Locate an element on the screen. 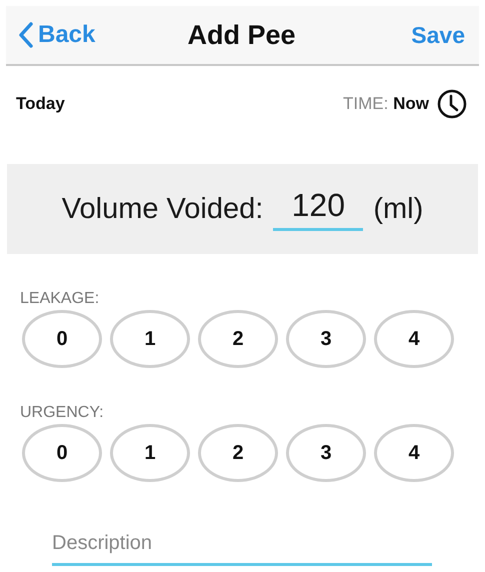  description-field: Description is located at coordinates (242, 547).